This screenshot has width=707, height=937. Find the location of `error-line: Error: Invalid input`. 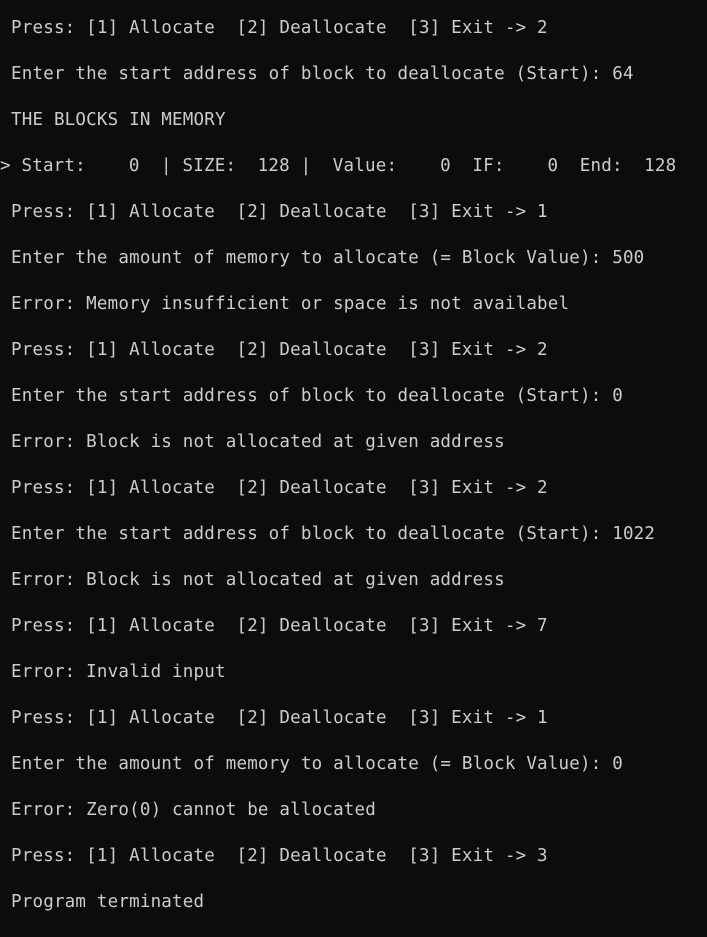

error-line: Error: Invalid input is located at coordinates (118, 672).